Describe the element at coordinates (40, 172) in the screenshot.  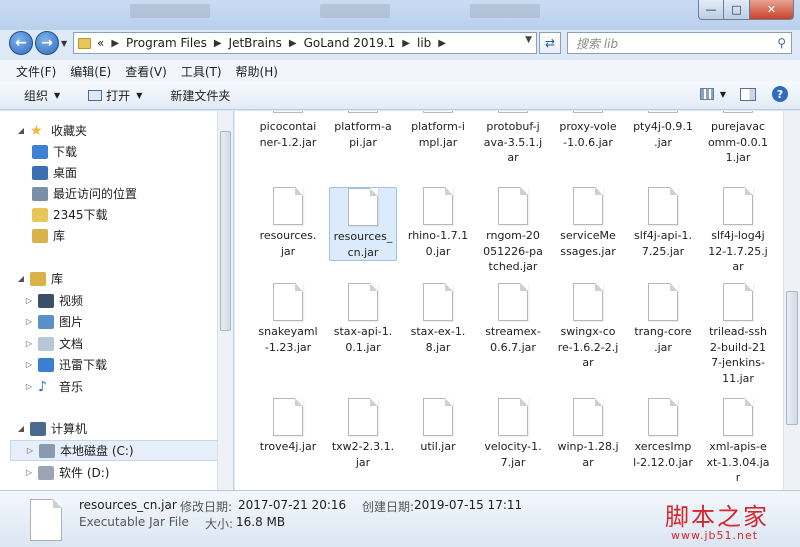
I see `desktop-icon` at that location.